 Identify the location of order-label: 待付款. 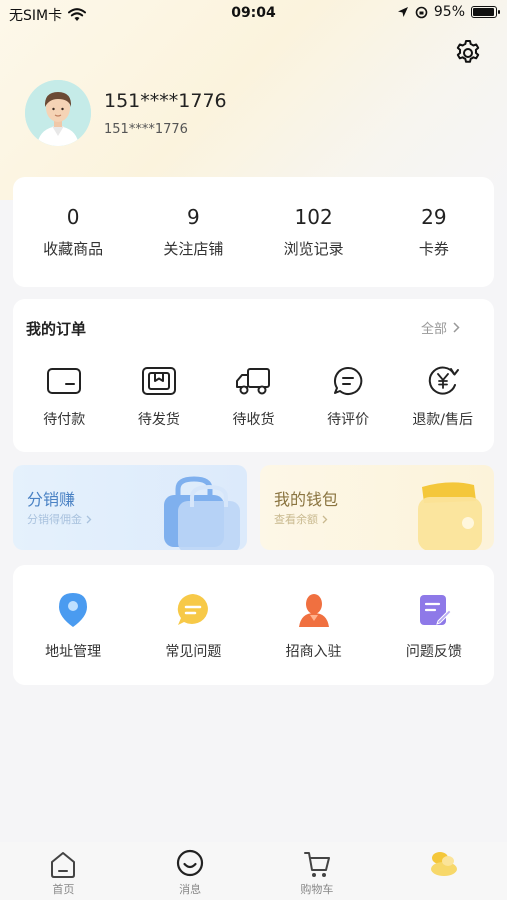
(64, 420).